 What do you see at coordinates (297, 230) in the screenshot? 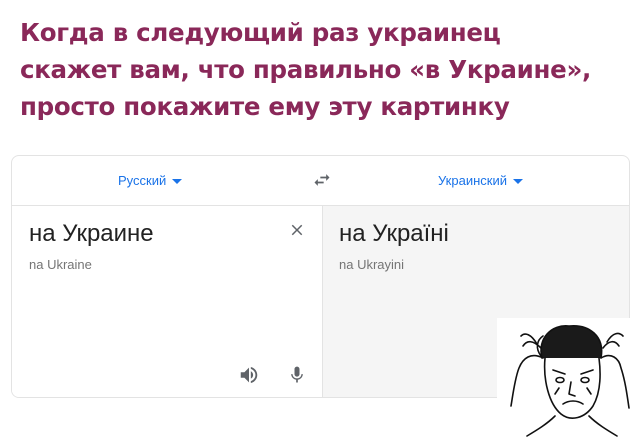
I see `close-icon` at bounding box center [297, 230].